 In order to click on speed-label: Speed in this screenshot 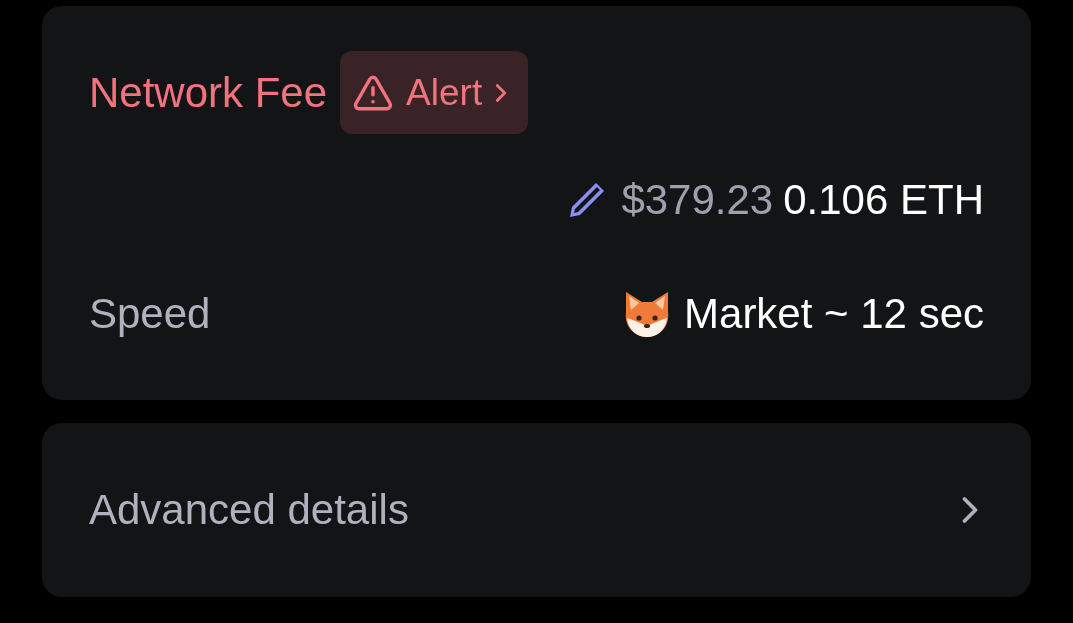, I will do `click(150, 314)`.